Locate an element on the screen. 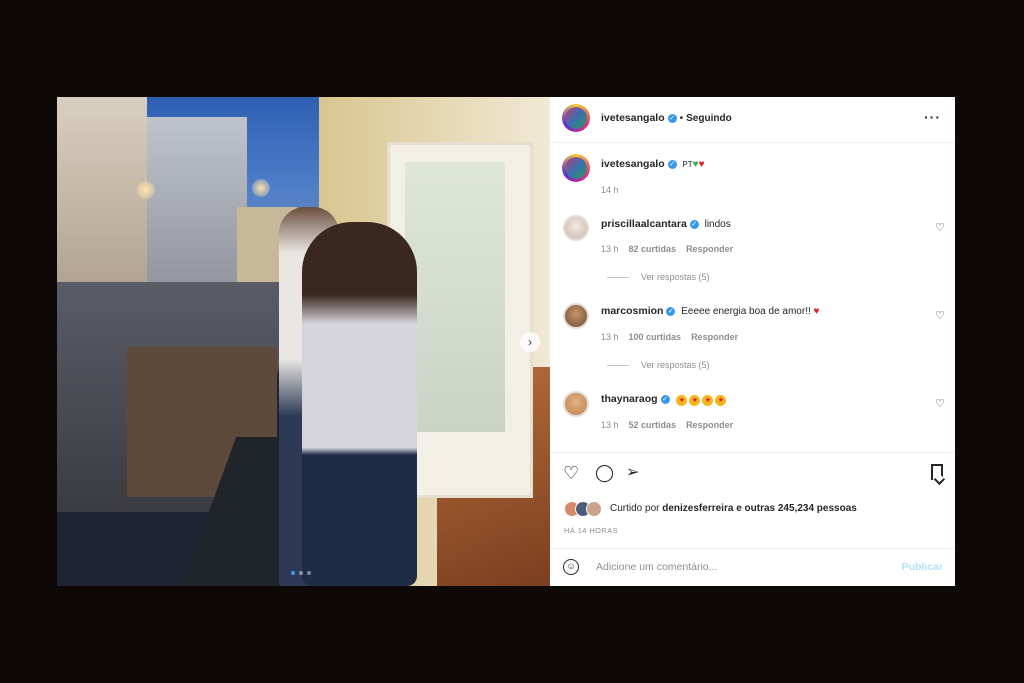 The image size is (1024, 683). comment-input is located at coordinates (741, 567).